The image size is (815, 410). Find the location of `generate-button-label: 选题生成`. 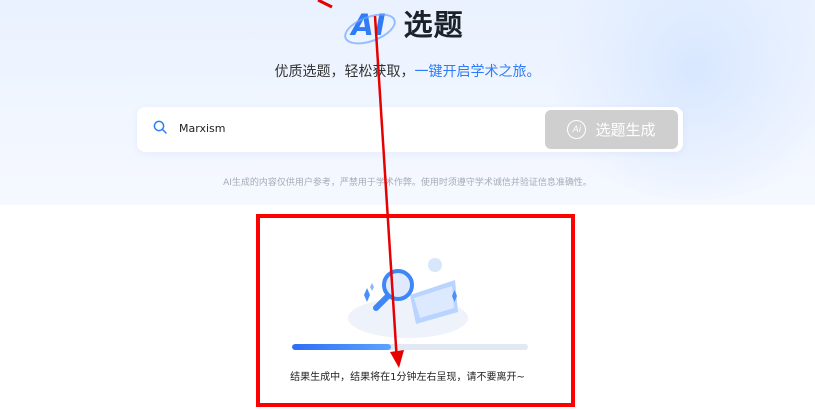

generate-button-label: 选题生成 is located at coordinates (625, 130).